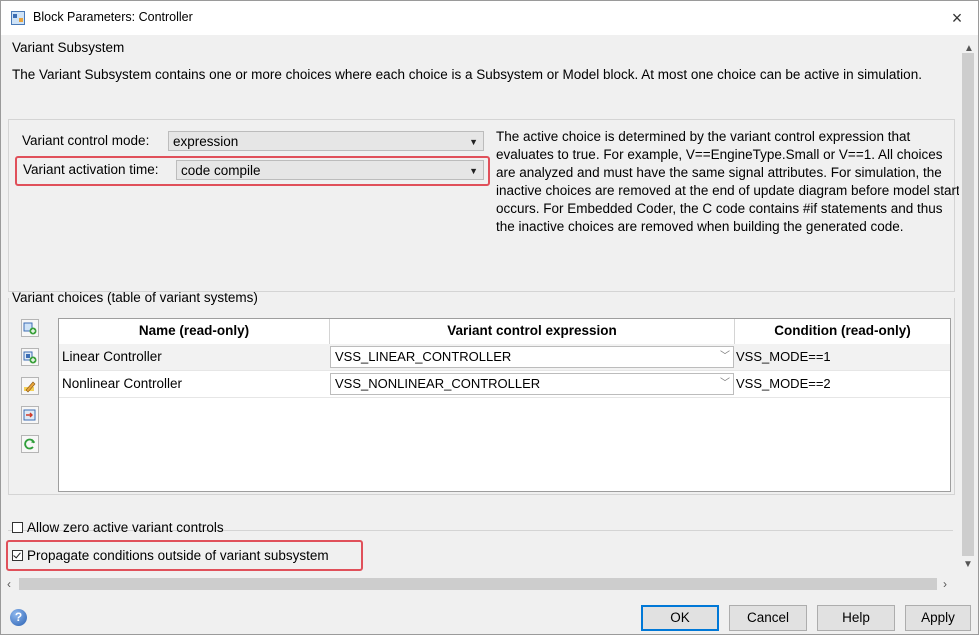 The width and height of the screenshot is (979, 635). I want to click on expression-value: VSS_NONLINEAR_CONTROLLER, so click(438, 383).